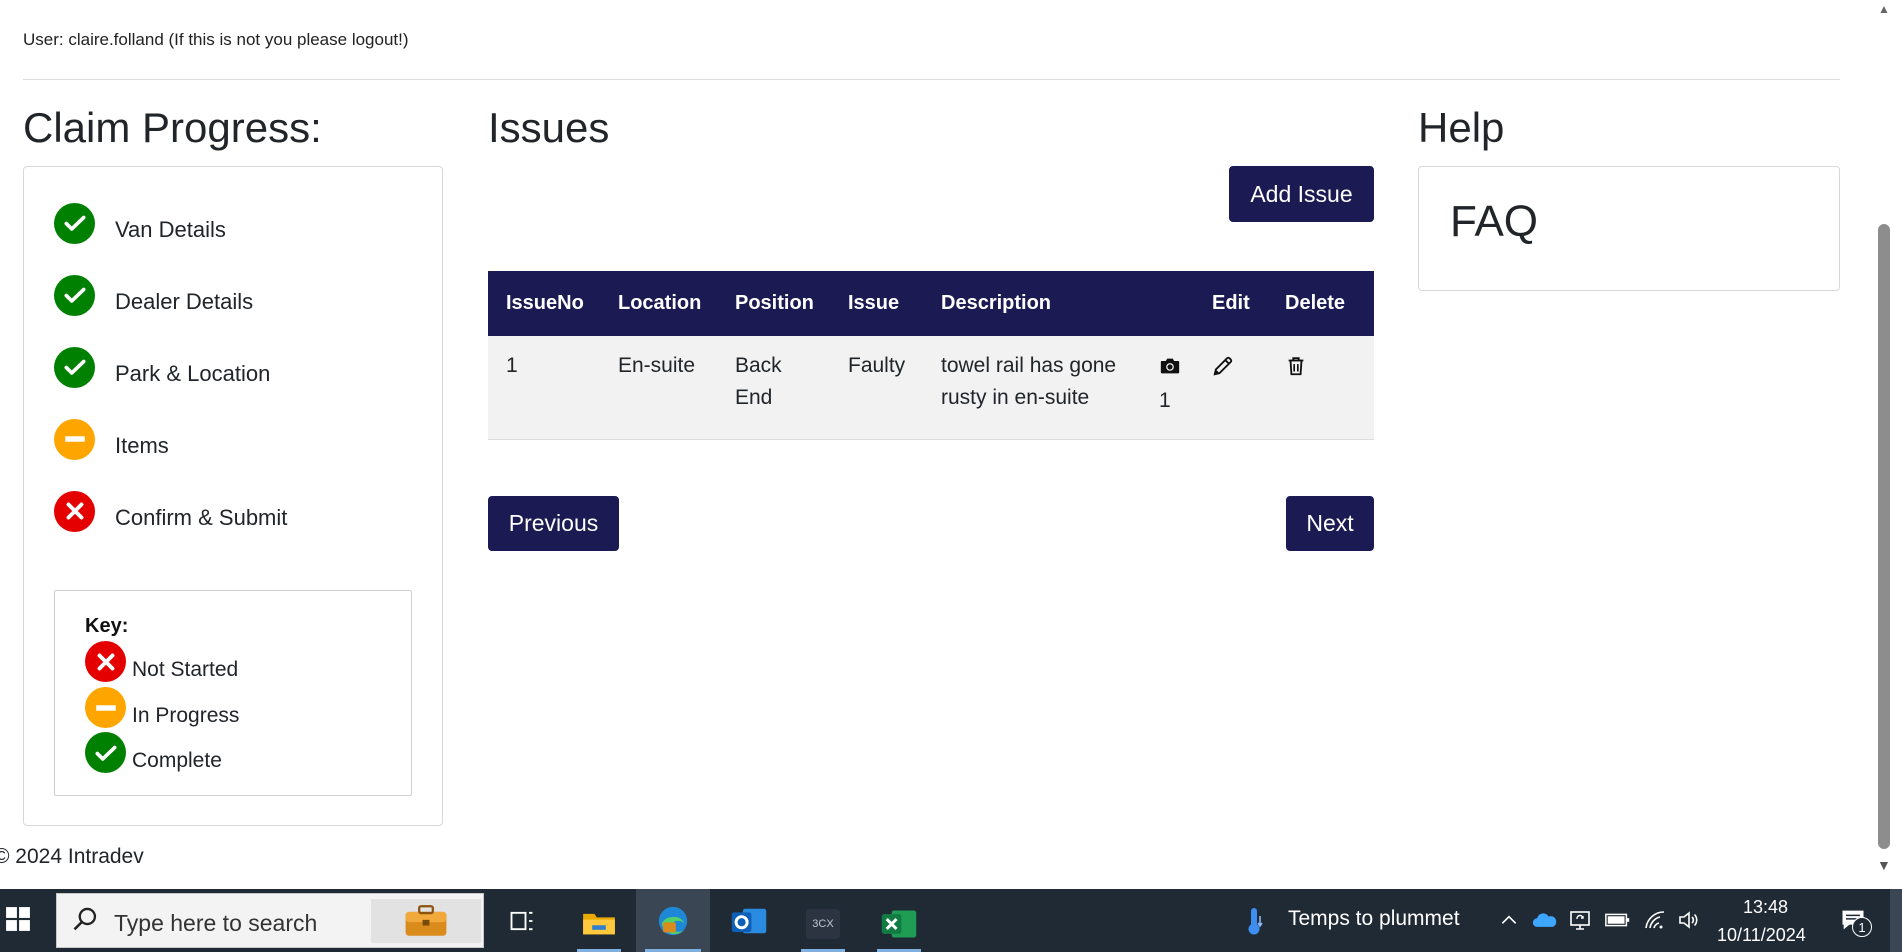  Describe the element at coordinates (899, 924) in the screenshot. I see `excel-icon` at that location.